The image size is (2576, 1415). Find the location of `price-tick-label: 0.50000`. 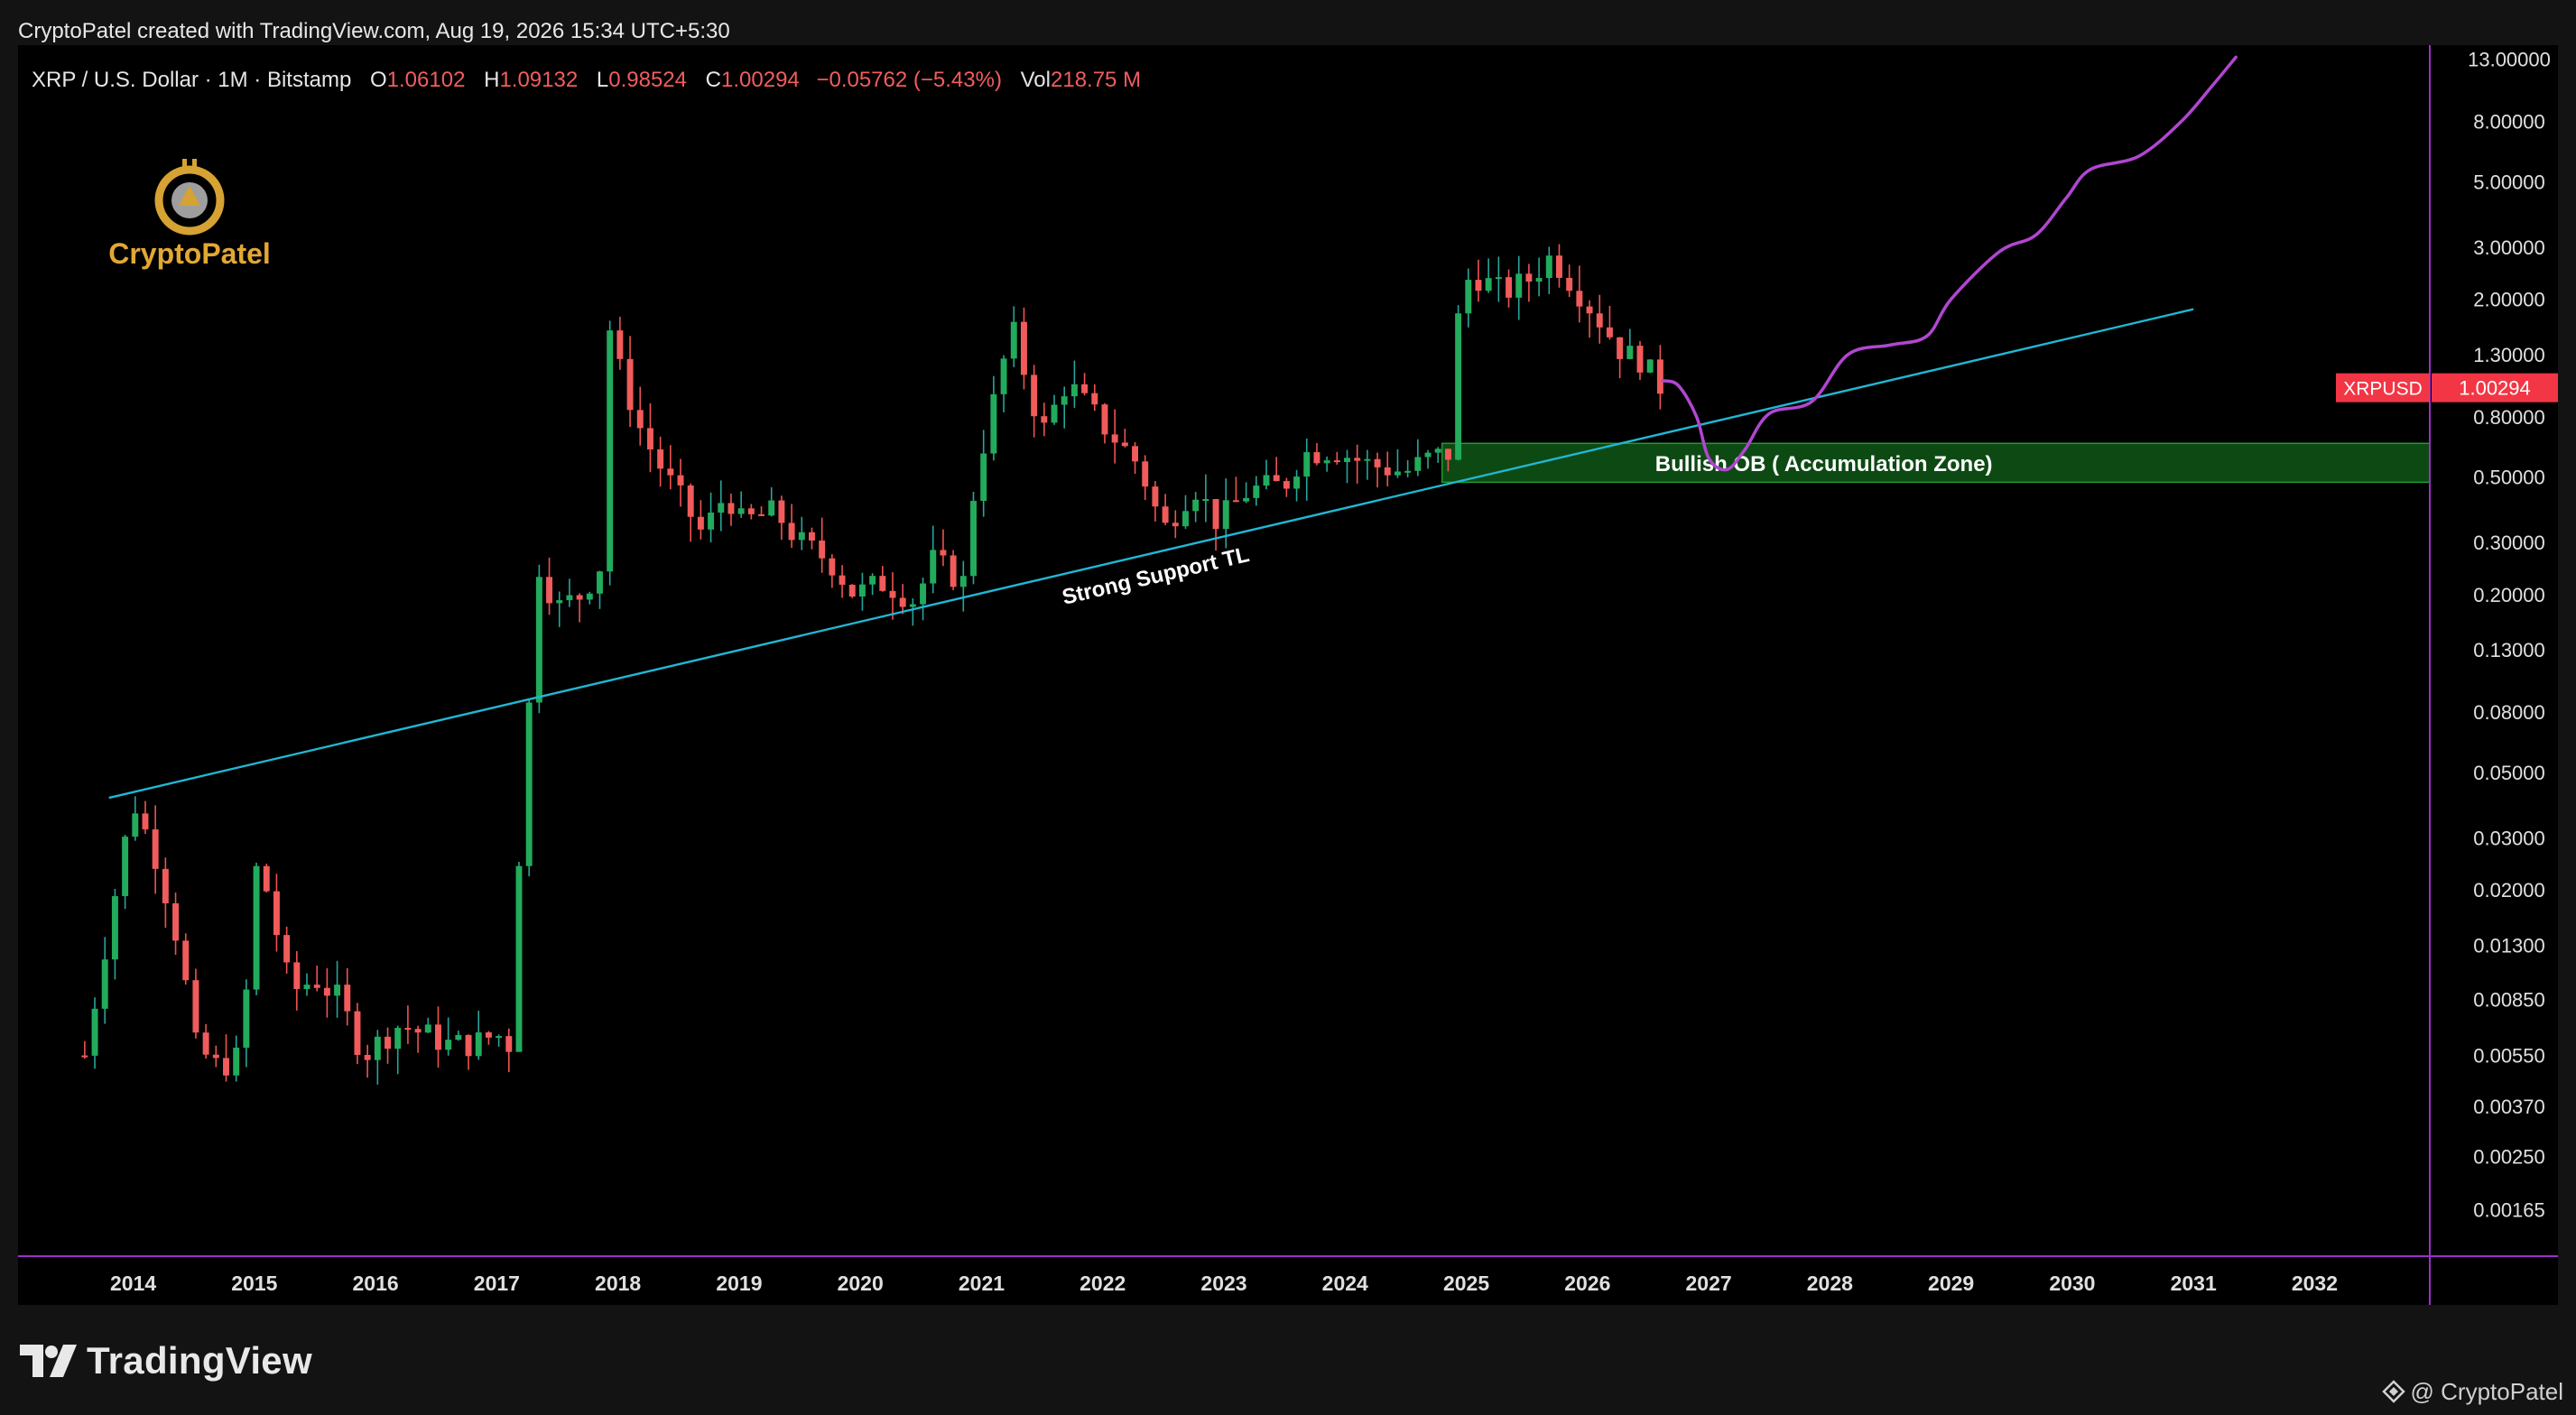

price-tick-label: 0.50000 is located at coordinates (2509, 478).